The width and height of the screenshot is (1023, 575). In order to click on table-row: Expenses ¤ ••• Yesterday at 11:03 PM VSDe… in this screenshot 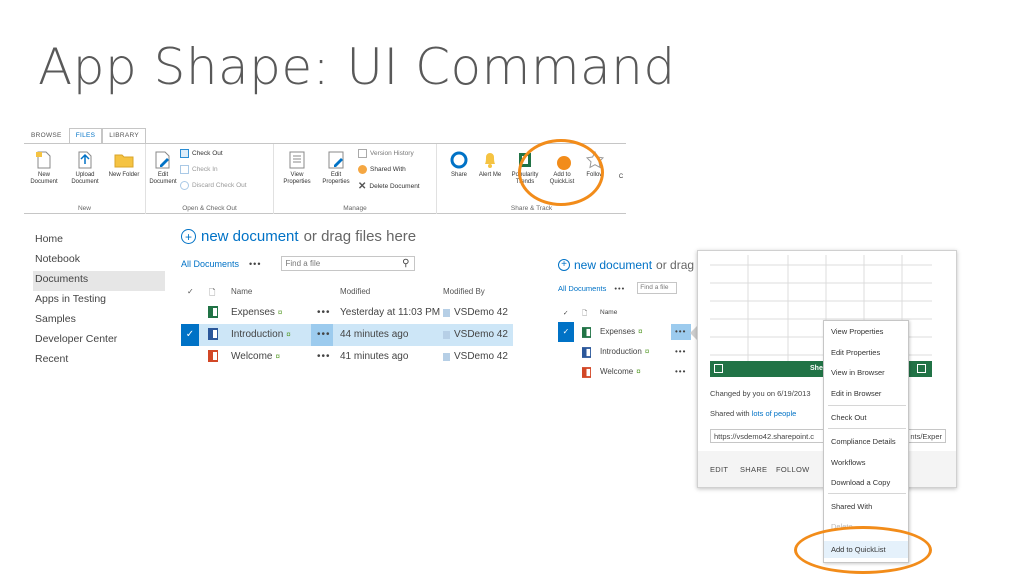, I will do `click(347, 313)`.